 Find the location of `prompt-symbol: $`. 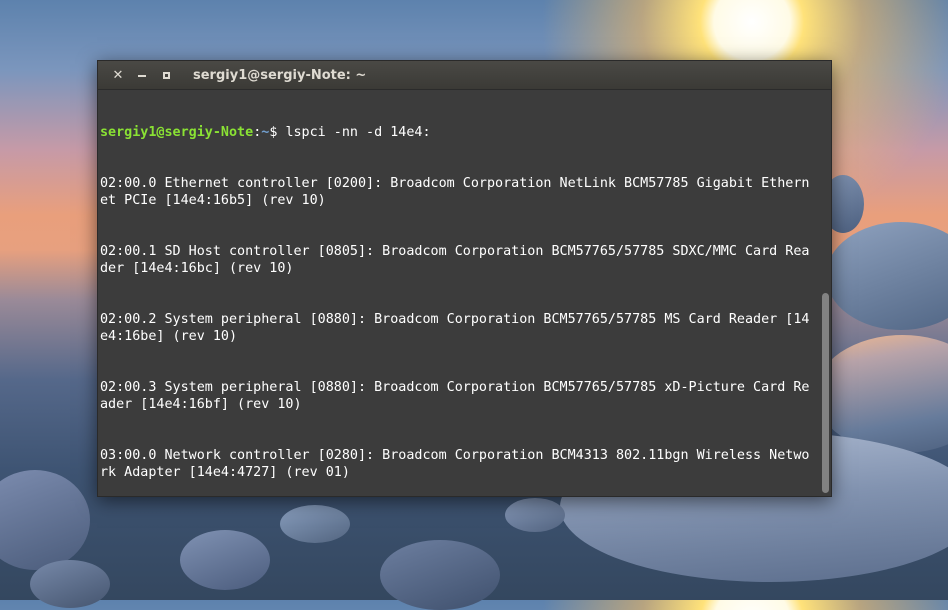

prompt-symbol: $ is located at coordinates (277, 132).